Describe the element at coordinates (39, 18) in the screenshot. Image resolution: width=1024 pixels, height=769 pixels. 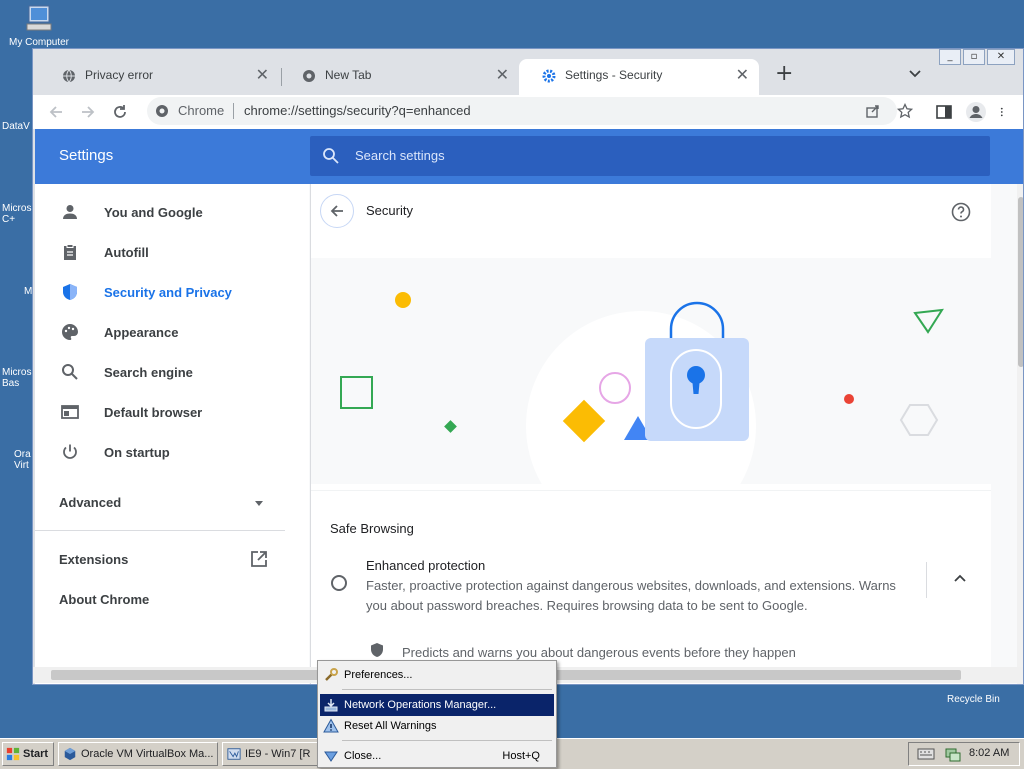
I see `computer-icon` at that location.